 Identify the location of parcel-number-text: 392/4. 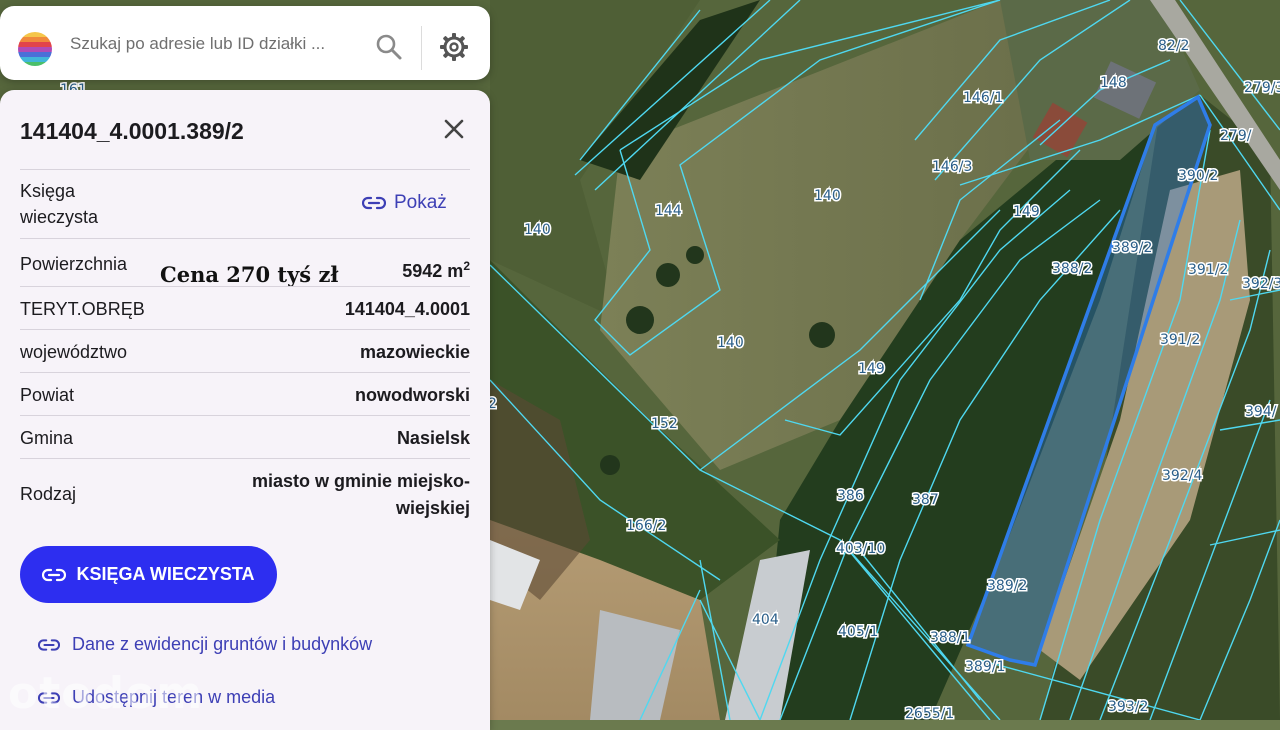
(1182, 476).